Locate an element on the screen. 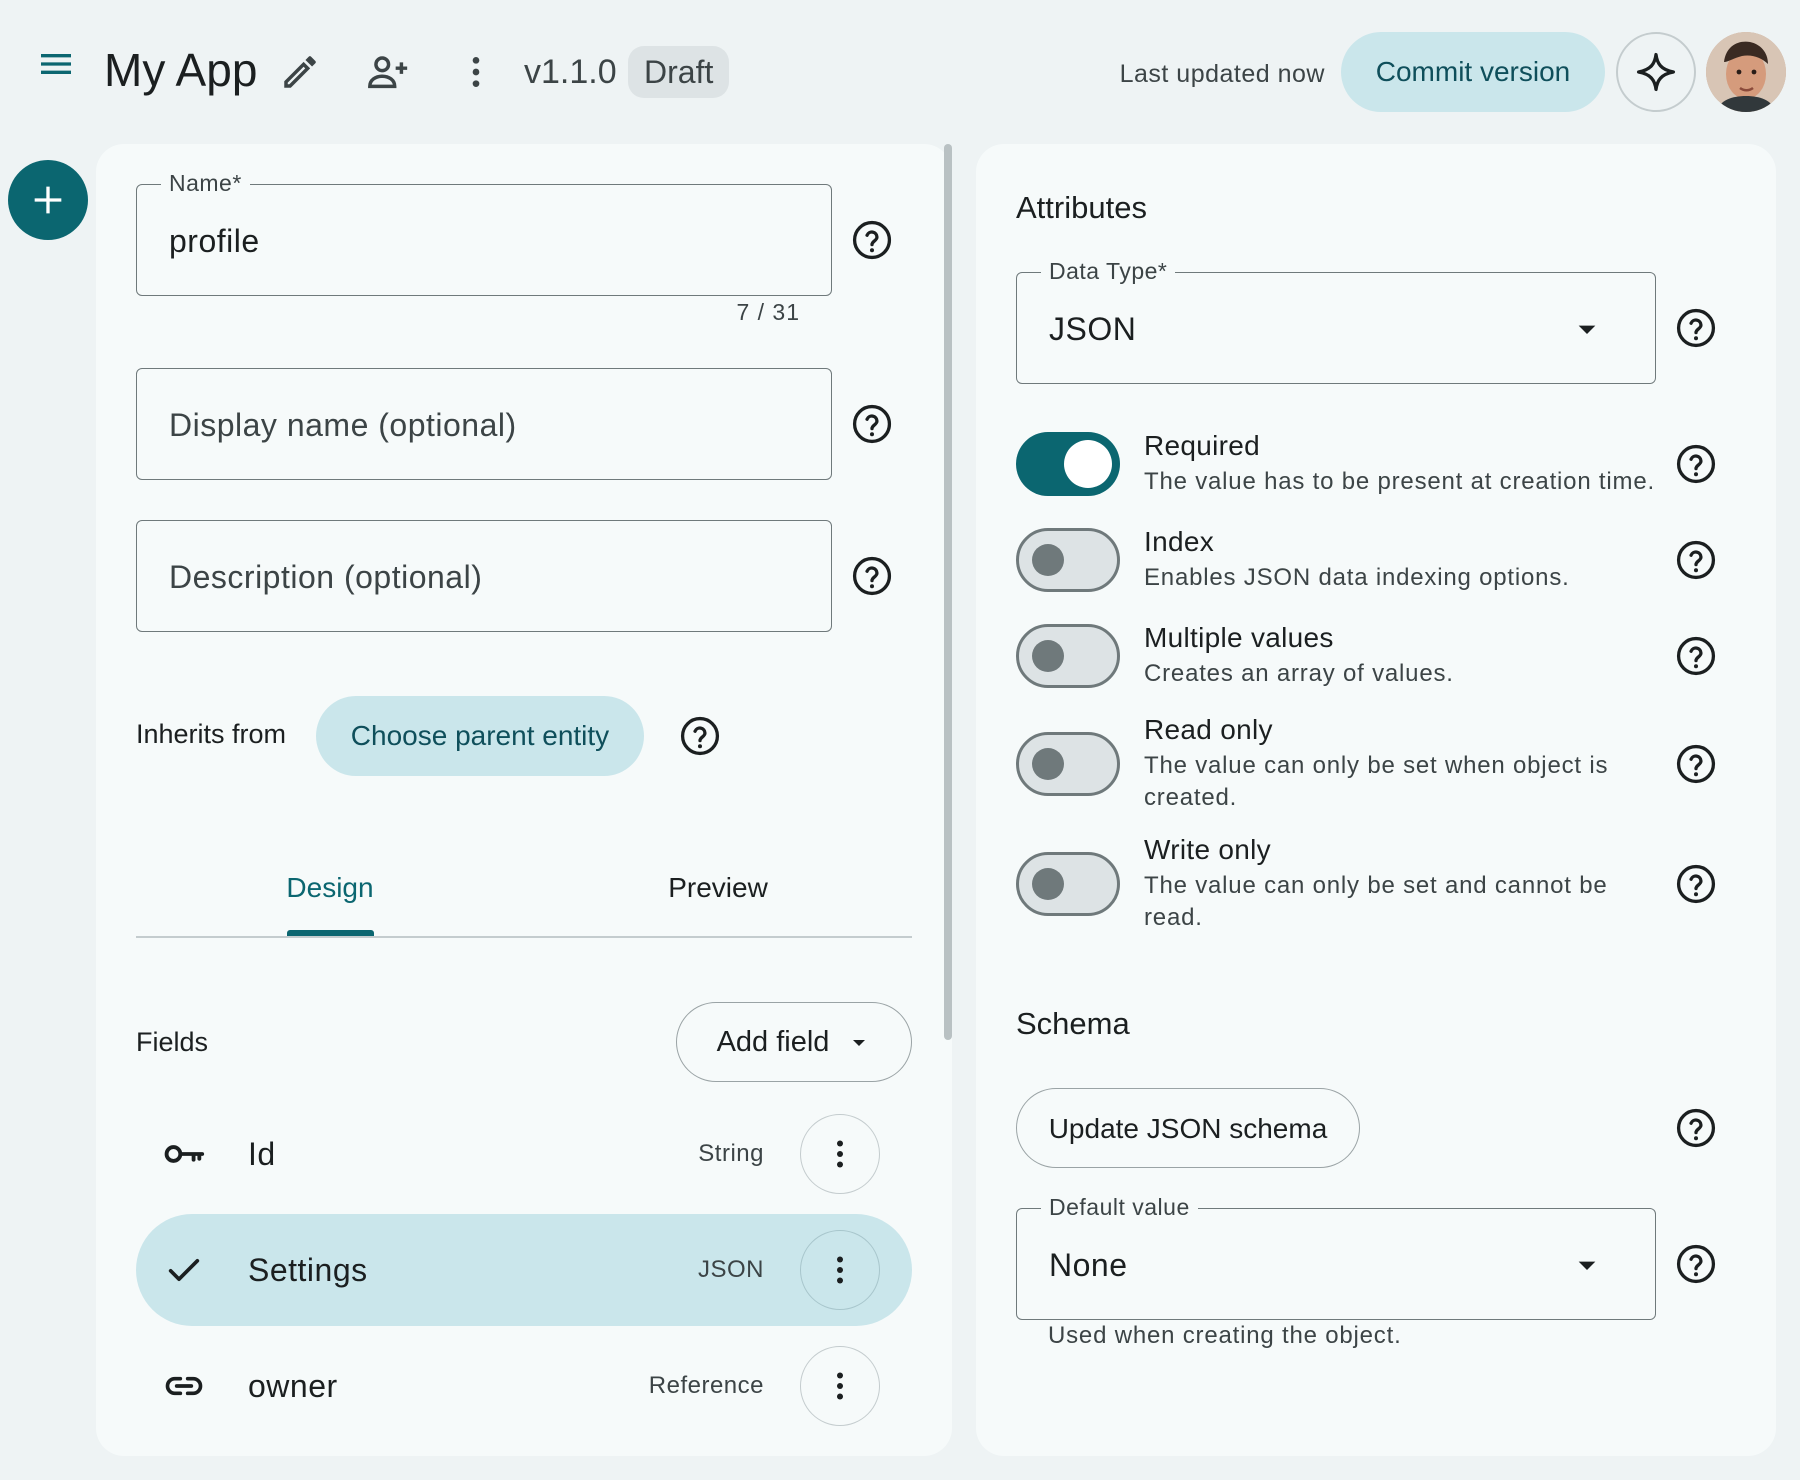  data-type-value: JSON is located at coordinates (1093, 329).